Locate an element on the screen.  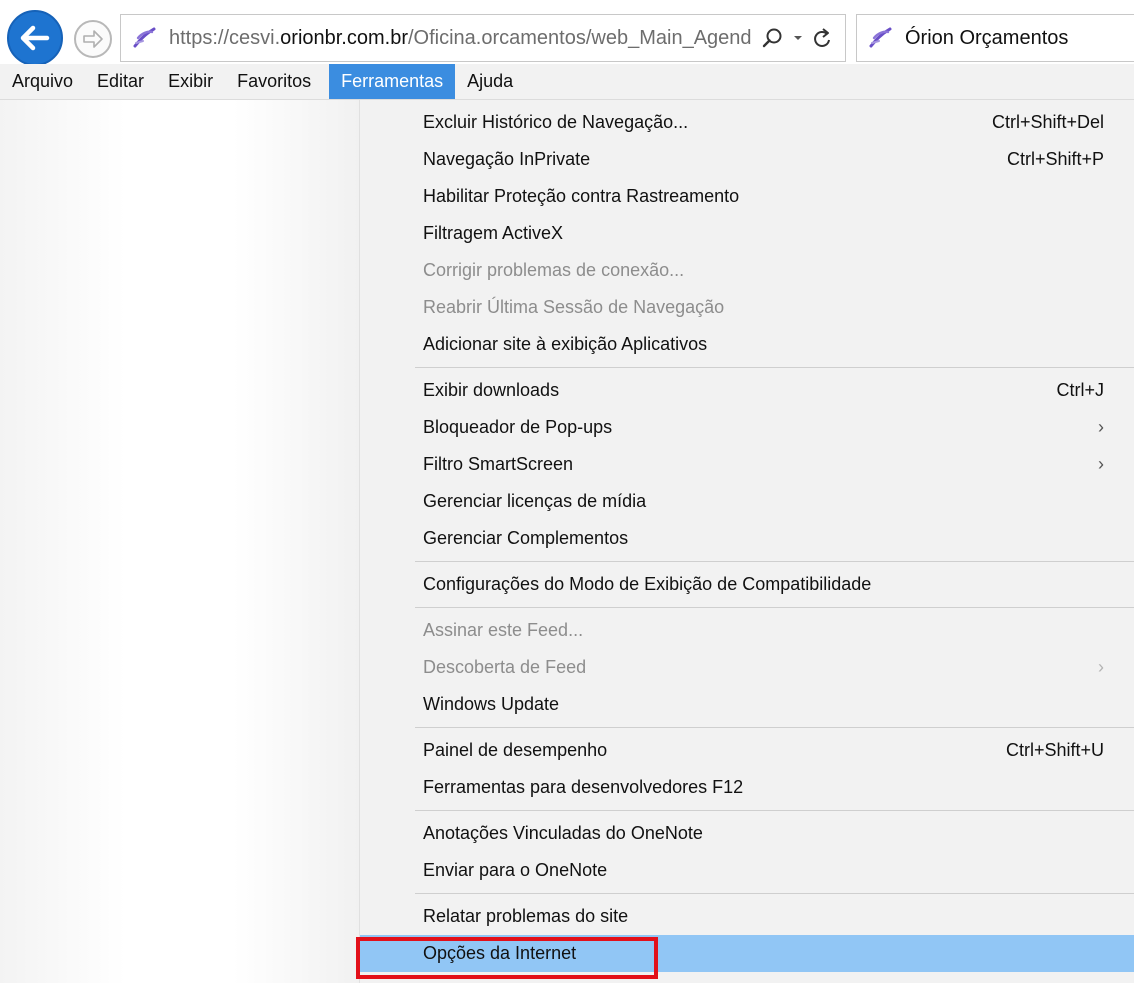
menu-item-label: Exibir downloads is located at coordinates (491, 390).